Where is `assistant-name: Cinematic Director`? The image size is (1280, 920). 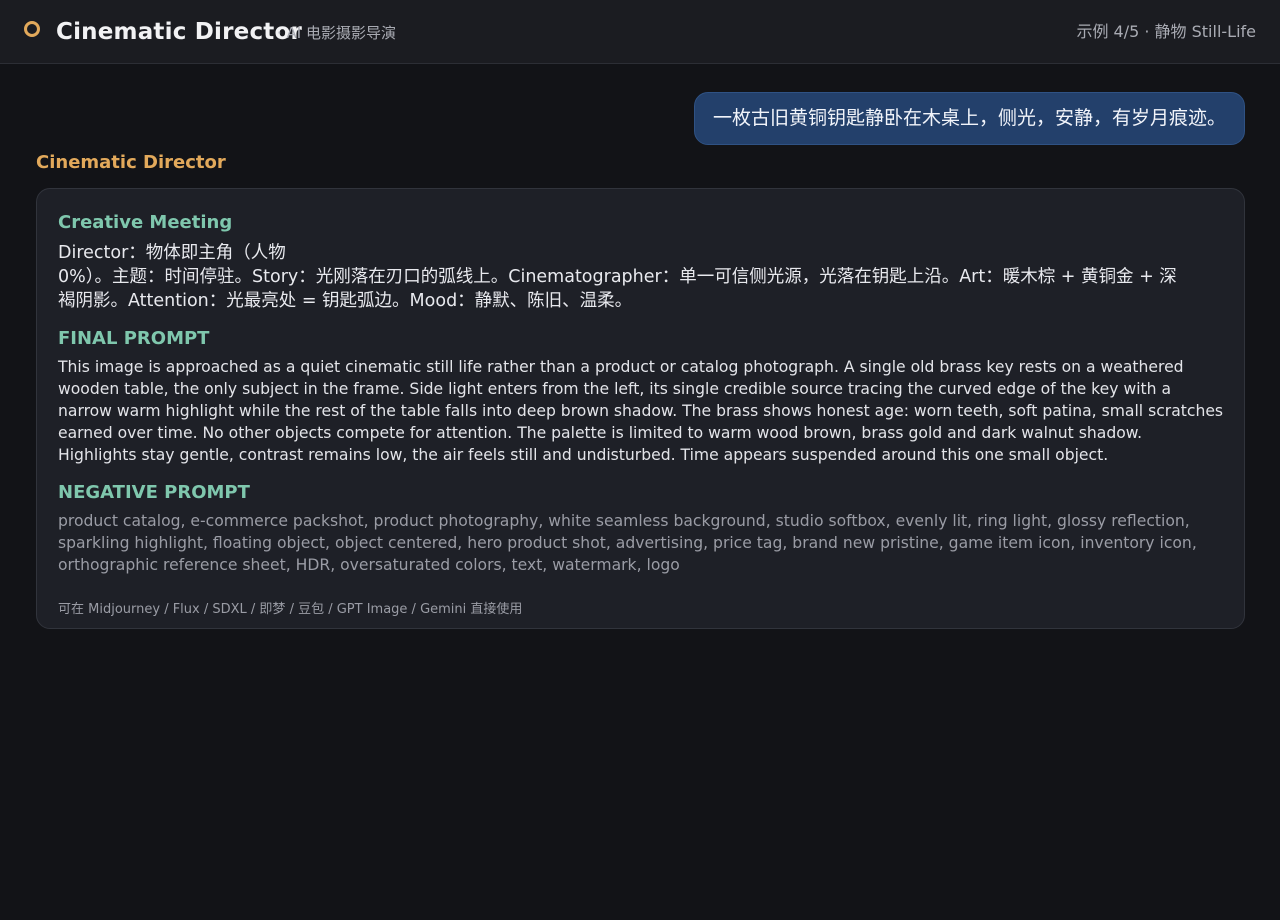 assistant-name: Cinematic Director is located at coordinates (131, 162).